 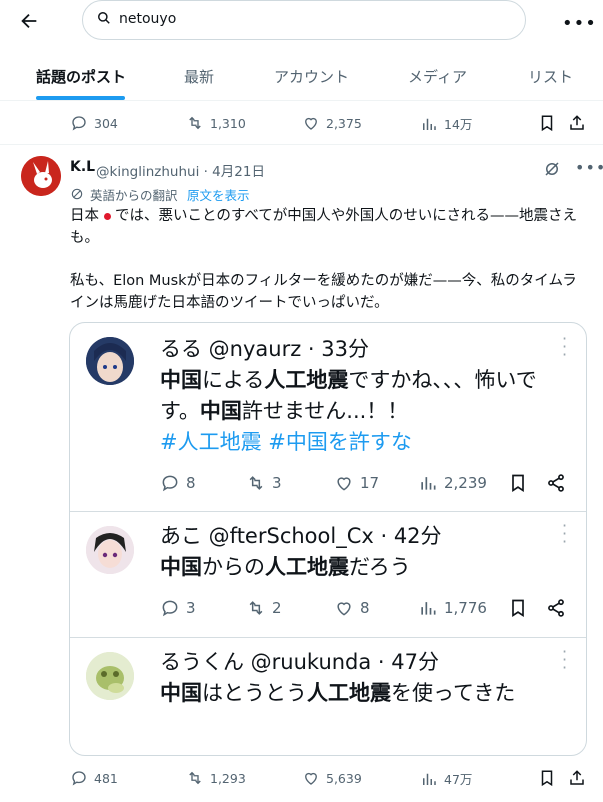 I want to click on like-count: 2,375, so click(x=344, y=123).